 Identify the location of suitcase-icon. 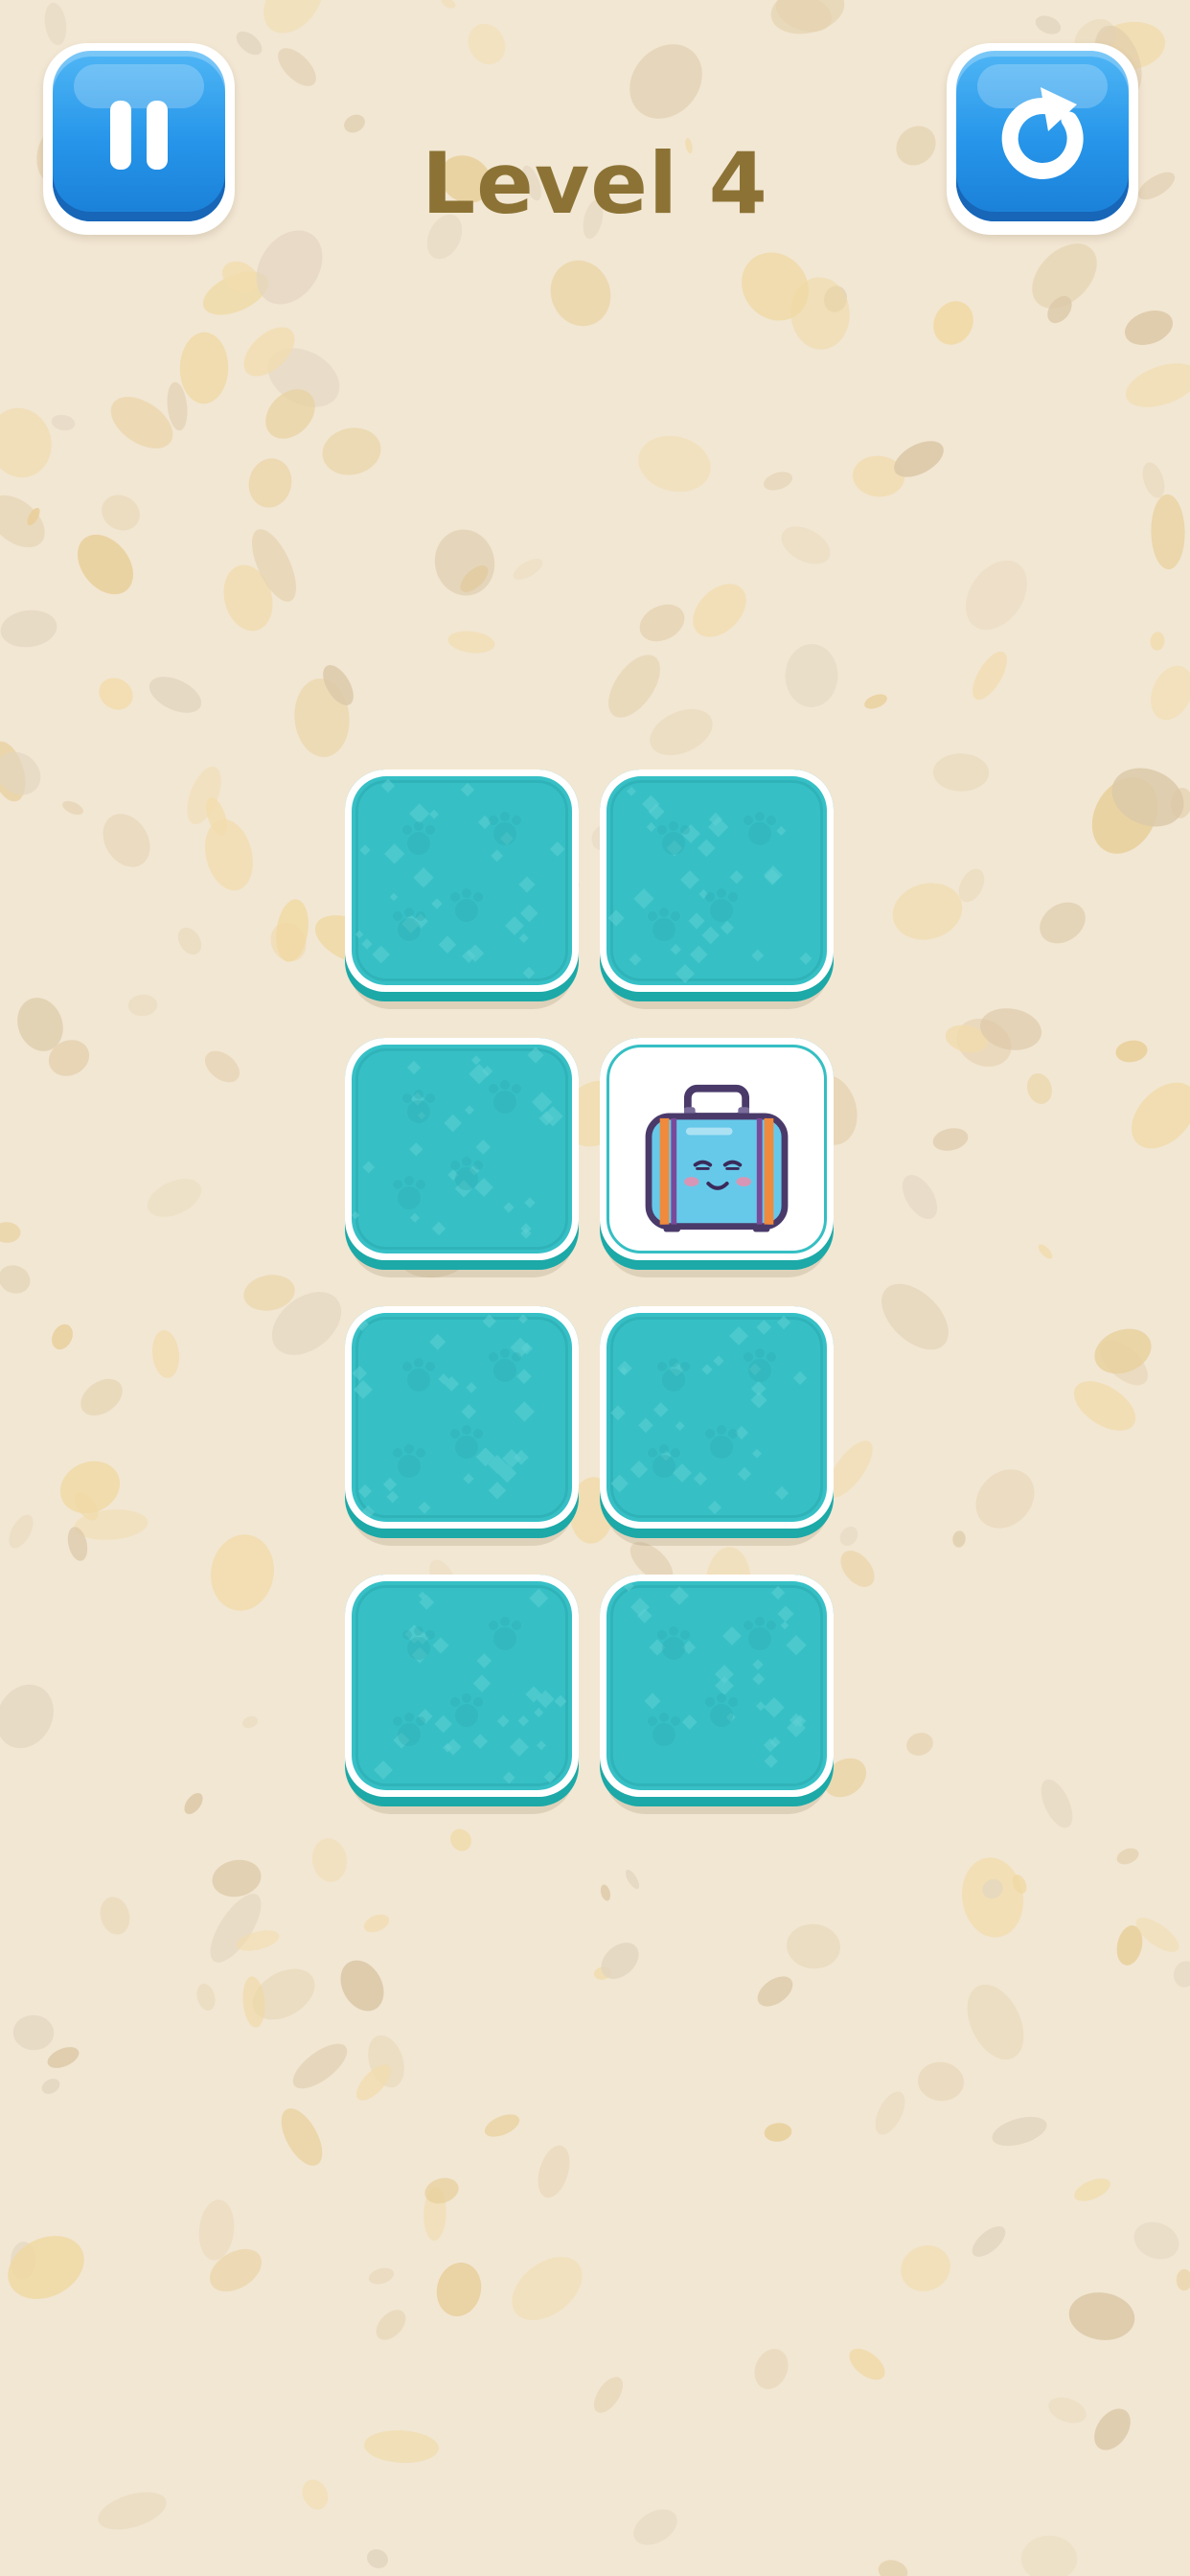
(717, 1158).